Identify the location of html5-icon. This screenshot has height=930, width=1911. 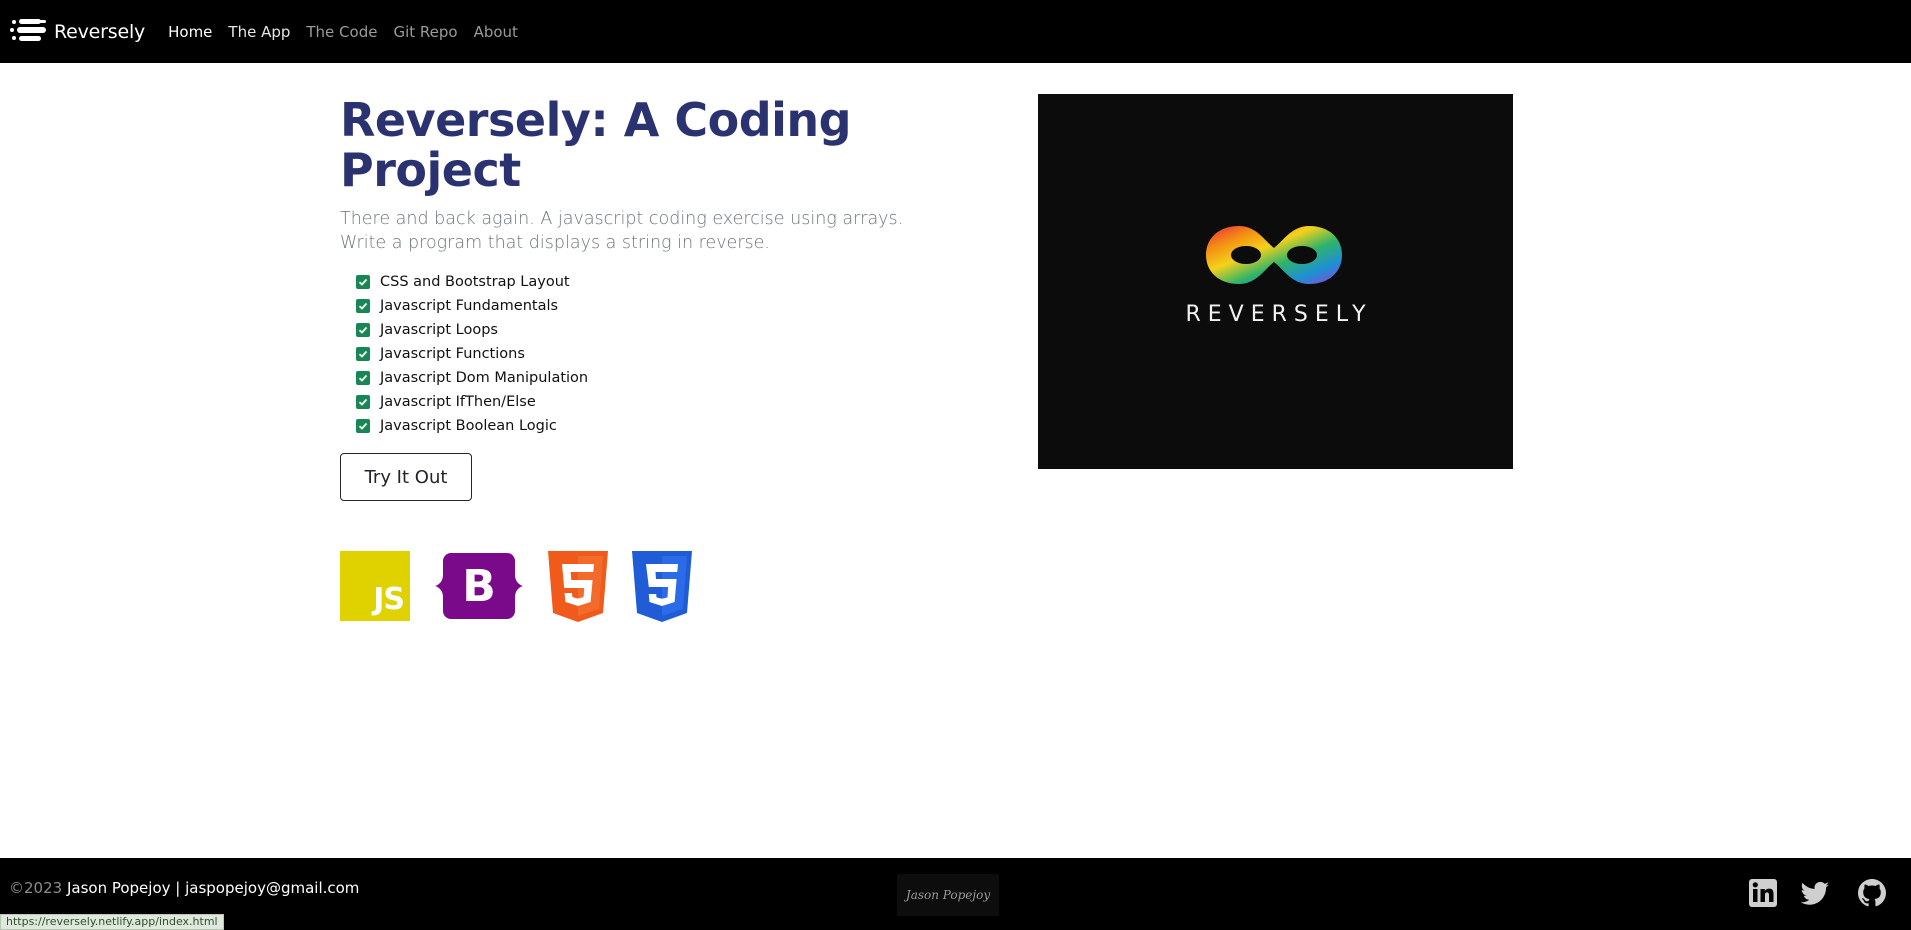
(578, 586).